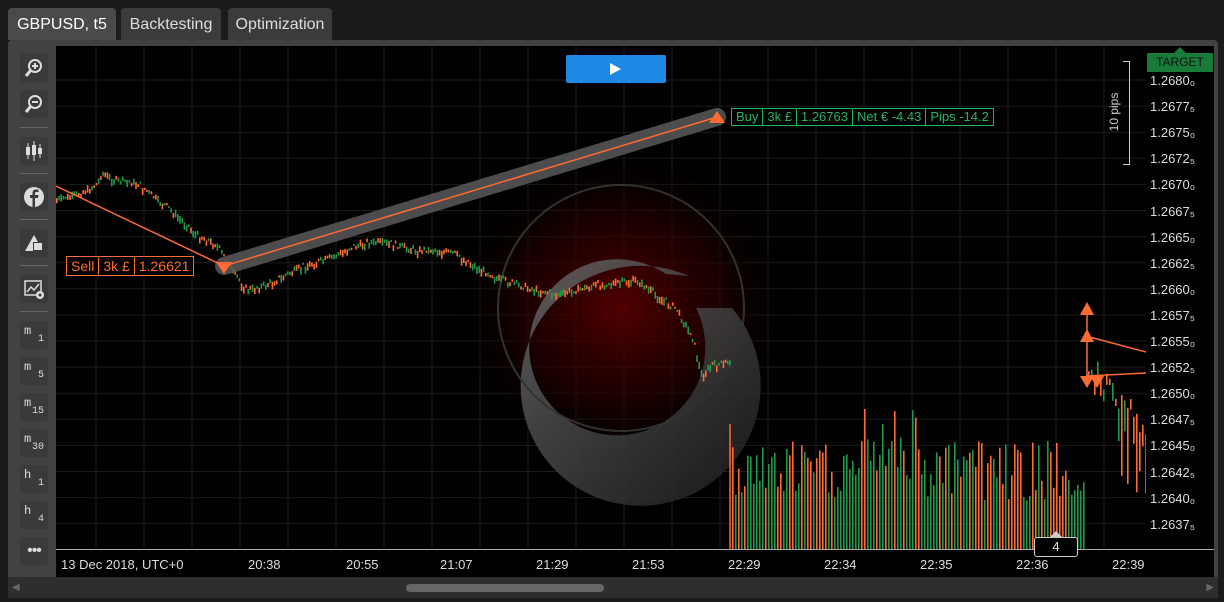  Describe the element at coordinates (613, 587) in the screenshot. I see `horizontal-scrollbar: ◀ ▶` at that location.